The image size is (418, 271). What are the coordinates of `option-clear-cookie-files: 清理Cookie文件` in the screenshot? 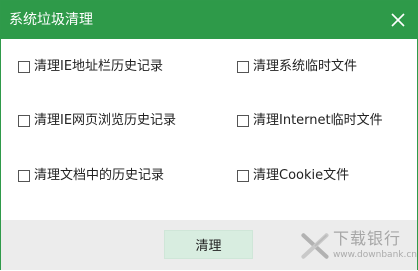 It's located at (293, 176).